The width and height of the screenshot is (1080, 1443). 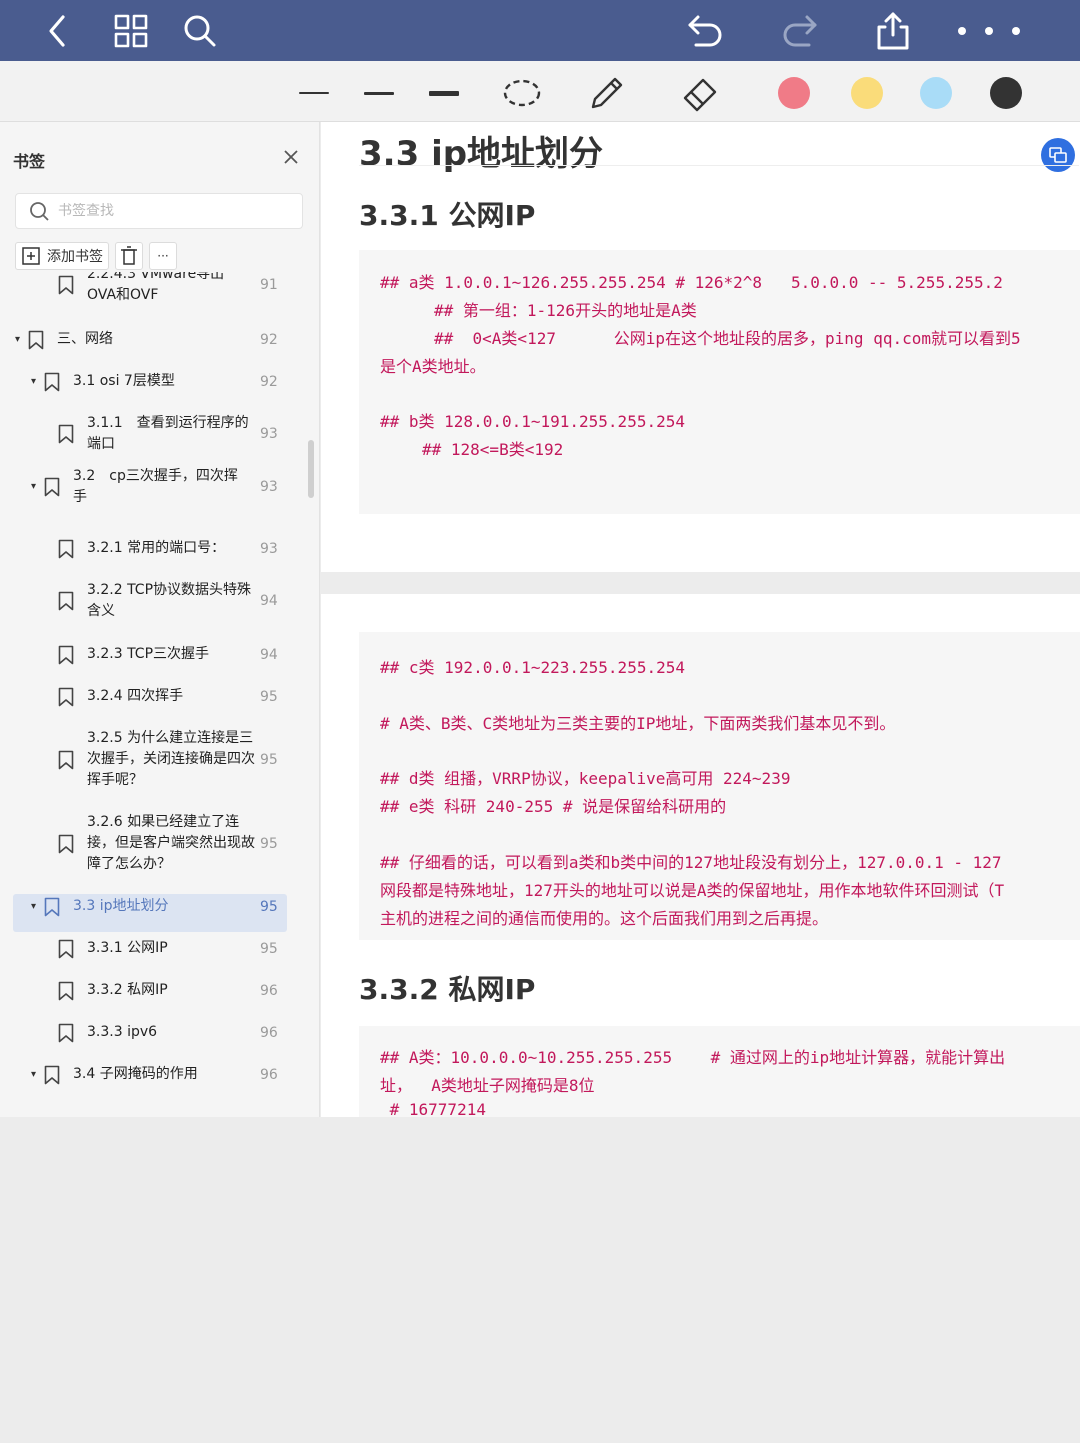 I want to click on delete-bookmark-button, so click(x=129, y=256).